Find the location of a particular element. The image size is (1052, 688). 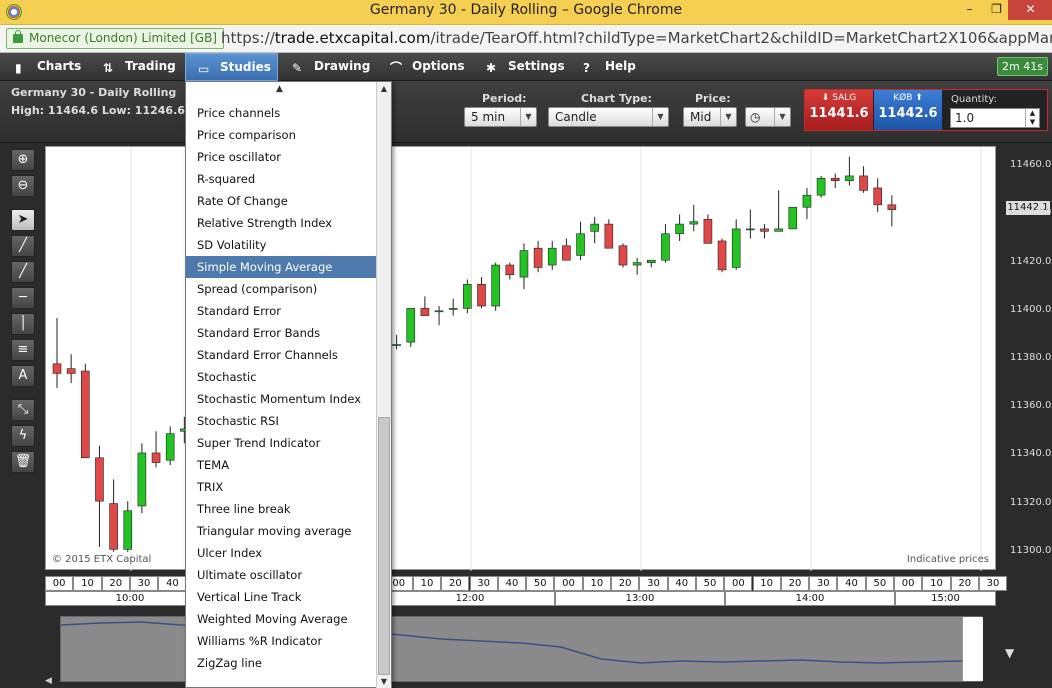

text-icon: A is located at coordinates (23, 376).